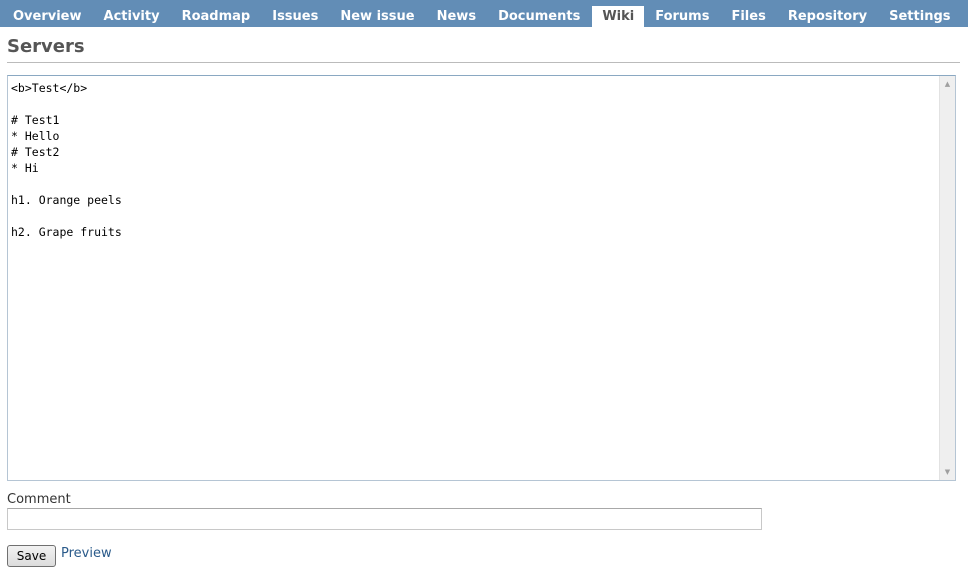 The image size is (968, 580). I want to click on menu-item-news: News, so click(456, 13).